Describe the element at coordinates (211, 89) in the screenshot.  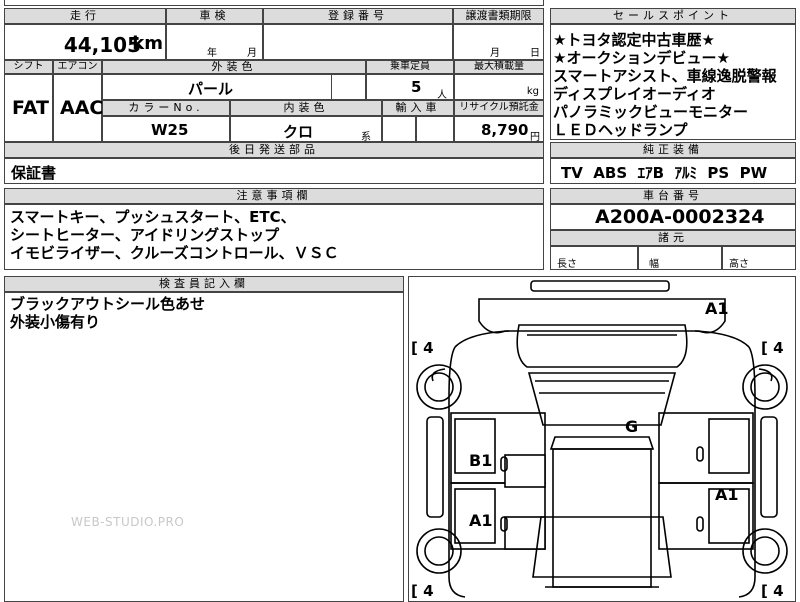
I see `exterior-color-value: パール` at that location.